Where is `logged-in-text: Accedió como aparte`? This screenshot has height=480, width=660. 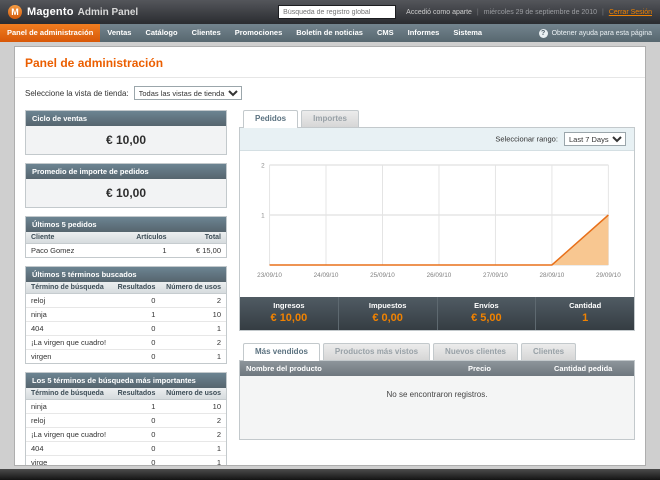
logged-in-text: Accedió como aparte is located at coordinates (439, 12).